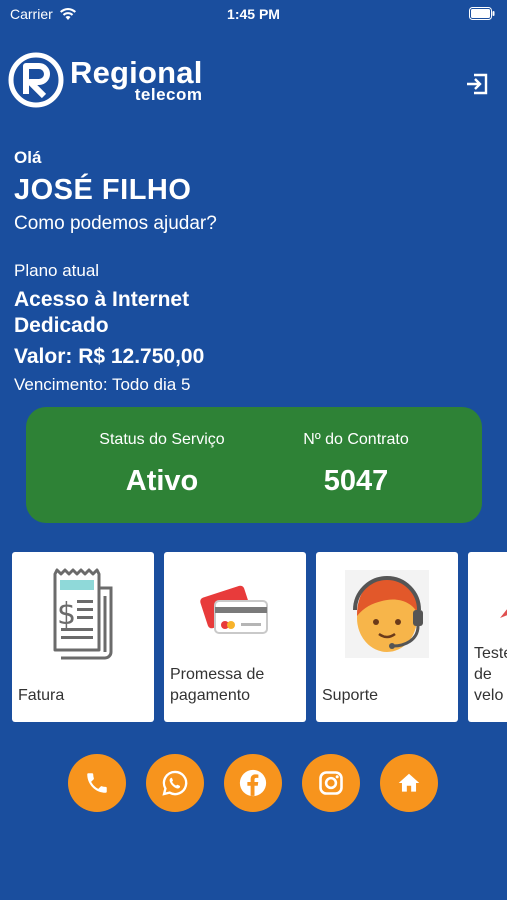 This screenshot has height=900, width=507. What do you see at coordinates (136, 72) in the screenshot?
I see `brand-name: Regional` at bounding box center [136, 72].